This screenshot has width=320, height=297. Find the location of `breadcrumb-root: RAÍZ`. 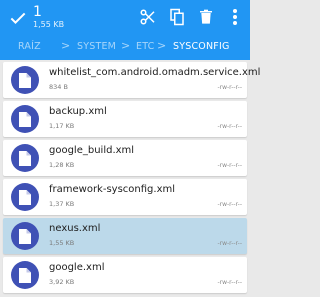

breadcrumb-root: RAÍZ is located at coordinates (29, 47).